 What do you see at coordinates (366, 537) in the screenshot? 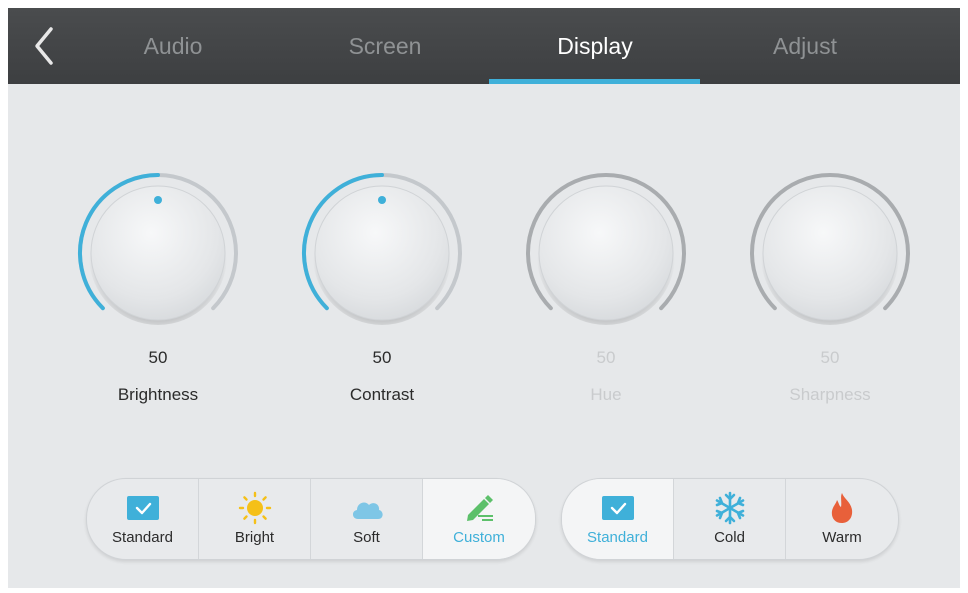
I see `picture-mode-soft-label: Soft` at bounding box center [366, 537].